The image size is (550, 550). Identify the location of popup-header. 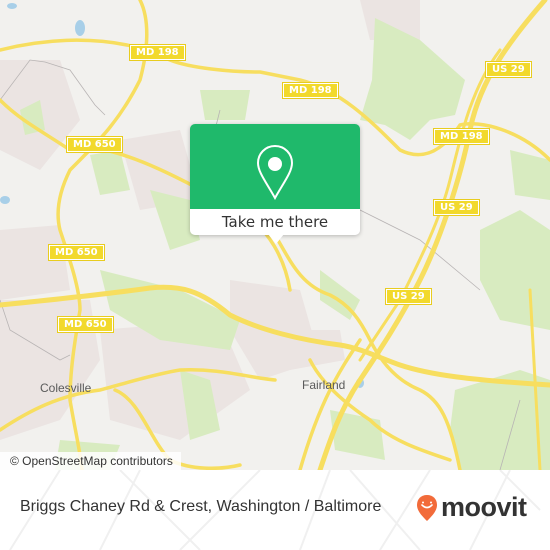
(275, 166).